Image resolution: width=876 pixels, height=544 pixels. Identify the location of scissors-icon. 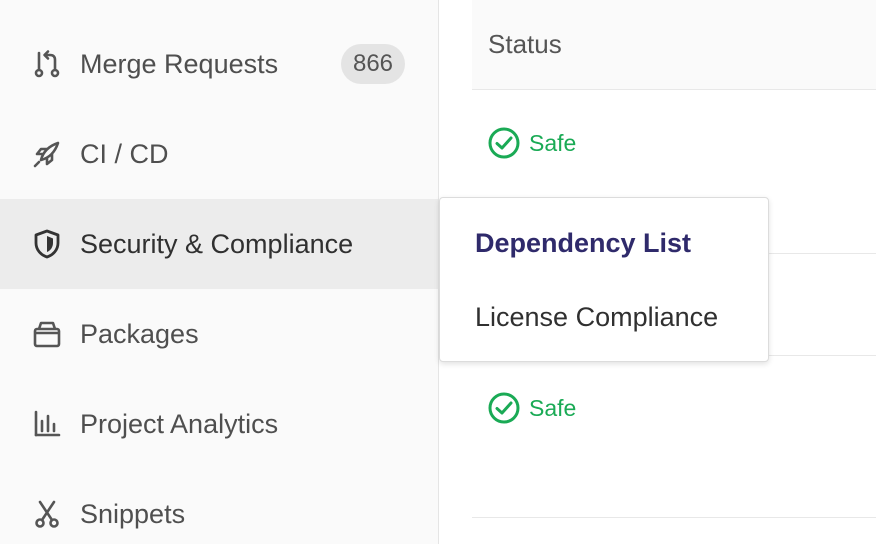
(47, 514).